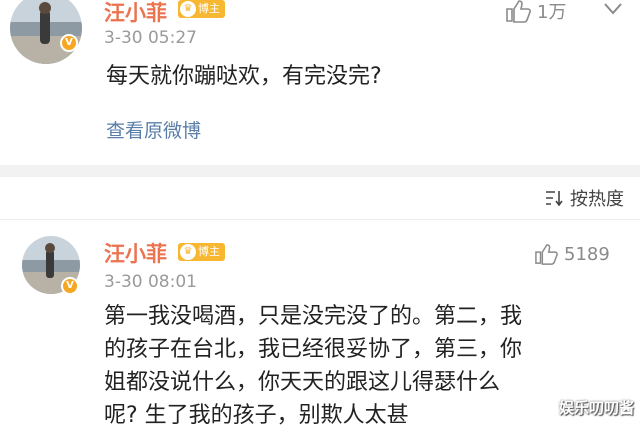 The height and width of the screenshot is (432, 640). I want to click on avatar-photo-icon, so click(46, 32).